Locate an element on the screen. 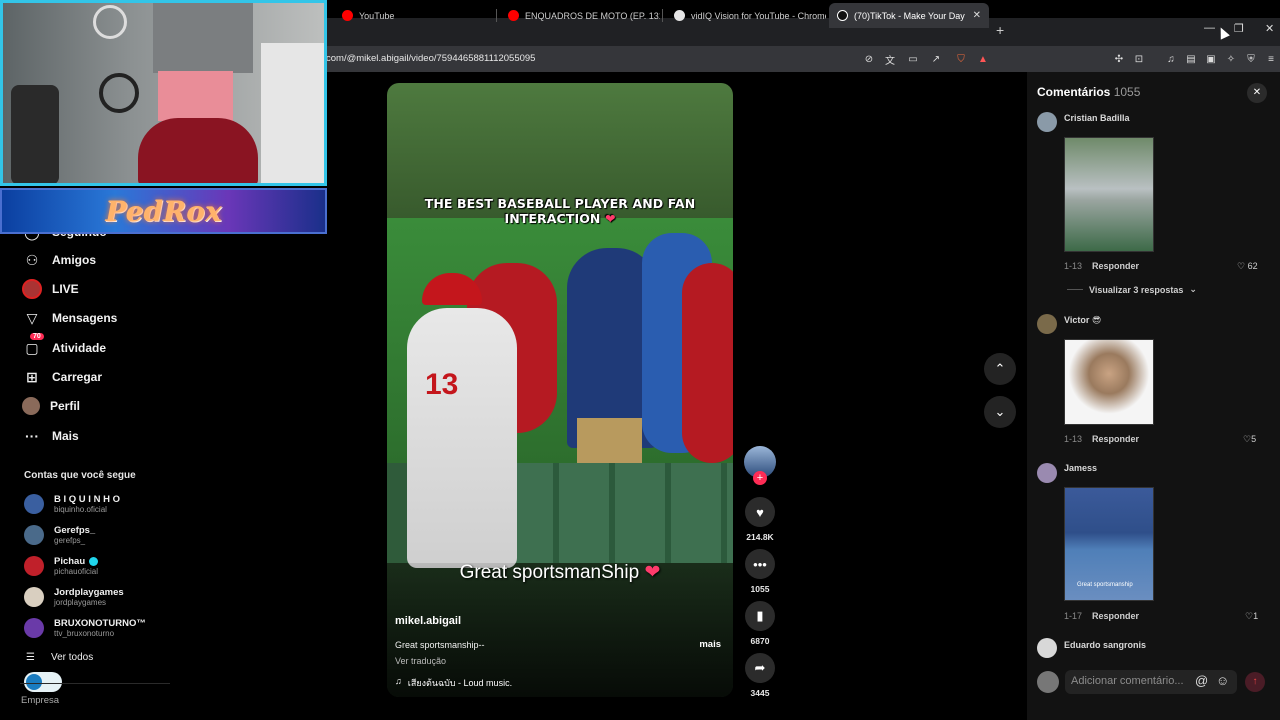 The width and height of the screenshot is (1280, 720). comment-like: ♡5 is located at coordinates (1249, 439).